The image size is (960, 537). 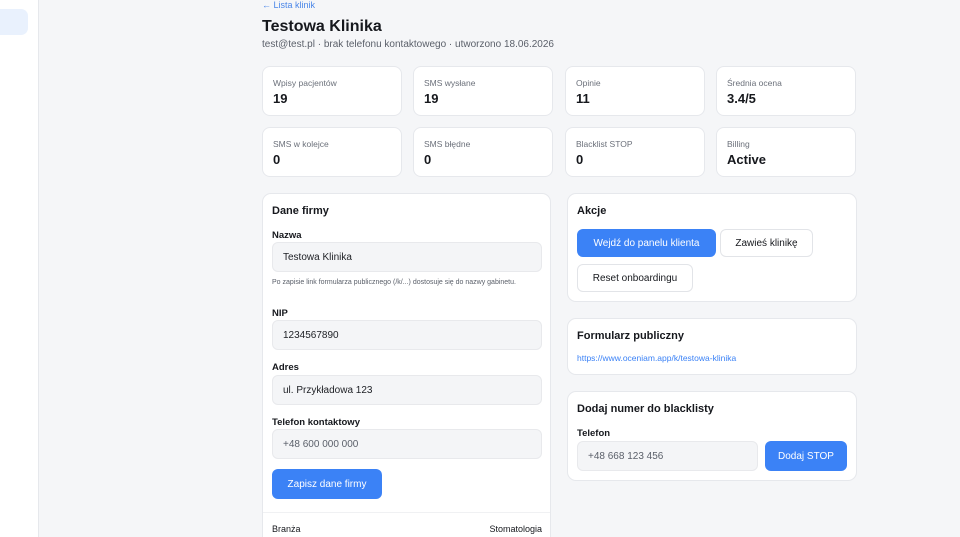 What do you see at coordinates (286, 529) in the screenshot?
I see `industry-label: Branża` at bounding box center [286, 529].